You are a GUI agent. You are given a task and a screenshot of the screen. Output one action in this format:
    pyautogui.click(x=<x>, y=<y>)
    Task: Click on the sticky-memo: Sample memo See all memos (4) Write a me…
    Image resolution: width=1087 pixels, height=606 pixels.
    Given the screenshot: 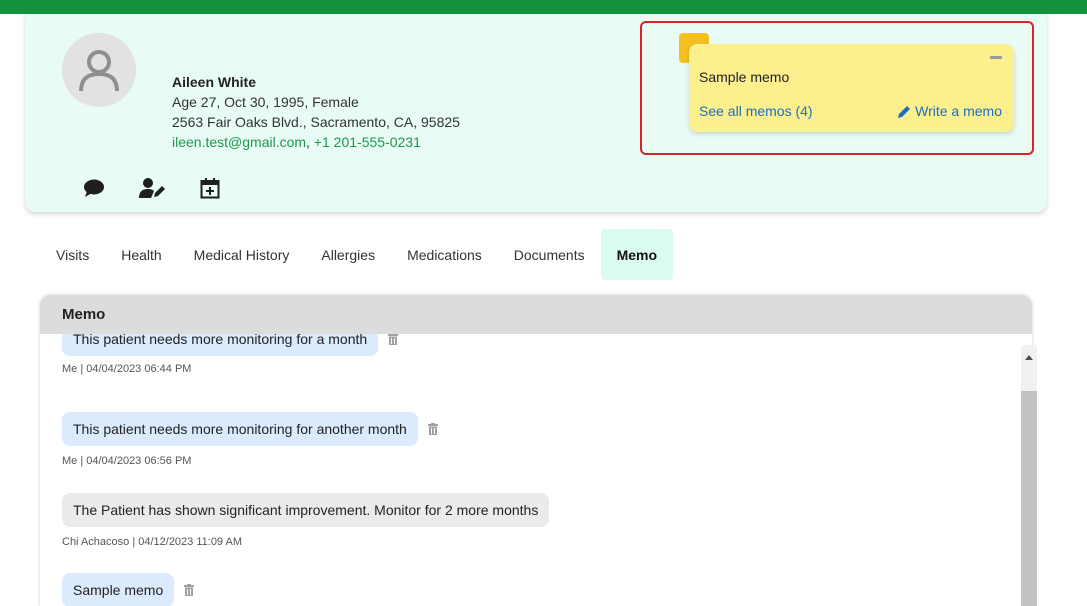 What is the action you would take?
    pyautogui.click(x=851, y=88)
    